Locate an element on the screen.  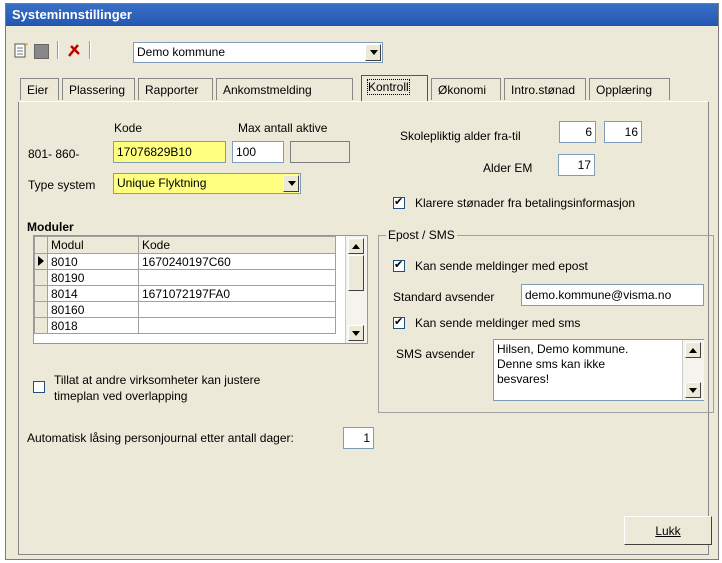
tab-label: Rapporter is located at coordinates (172, 90).